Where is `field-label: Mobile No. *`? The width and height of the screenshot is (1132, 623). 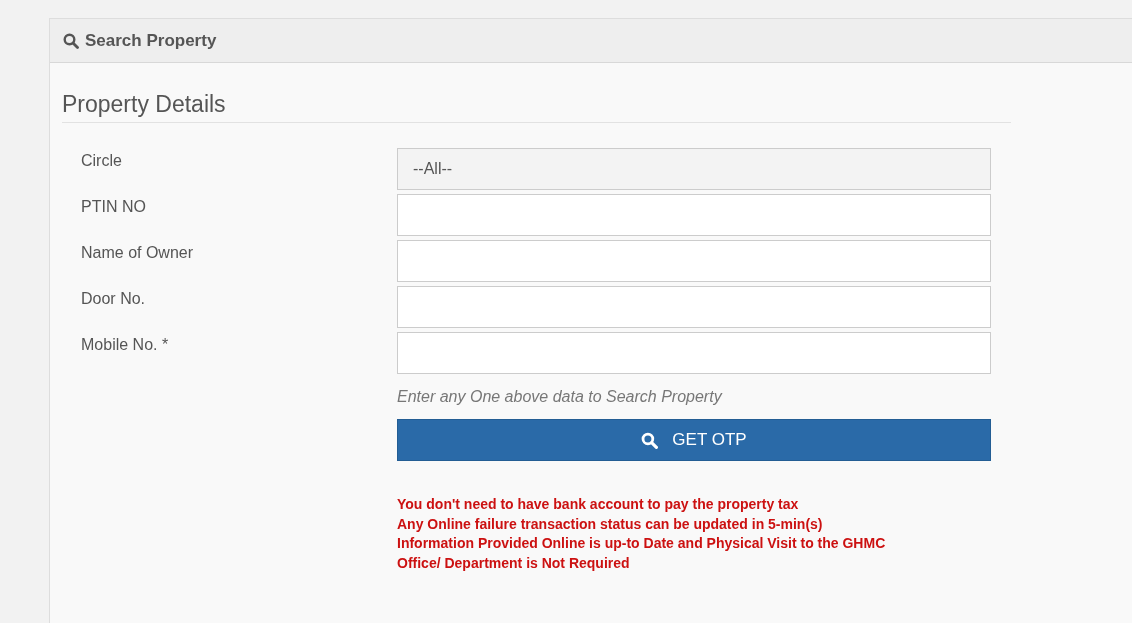 field-label: Mobile No. * is located at coordinates (125, 345).